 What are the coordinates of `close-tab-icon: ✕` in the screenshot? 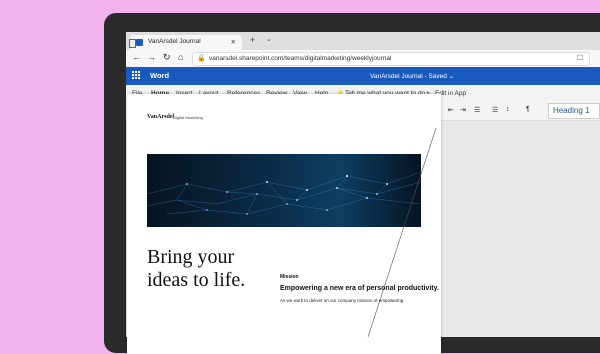 It's located at (233, 42).